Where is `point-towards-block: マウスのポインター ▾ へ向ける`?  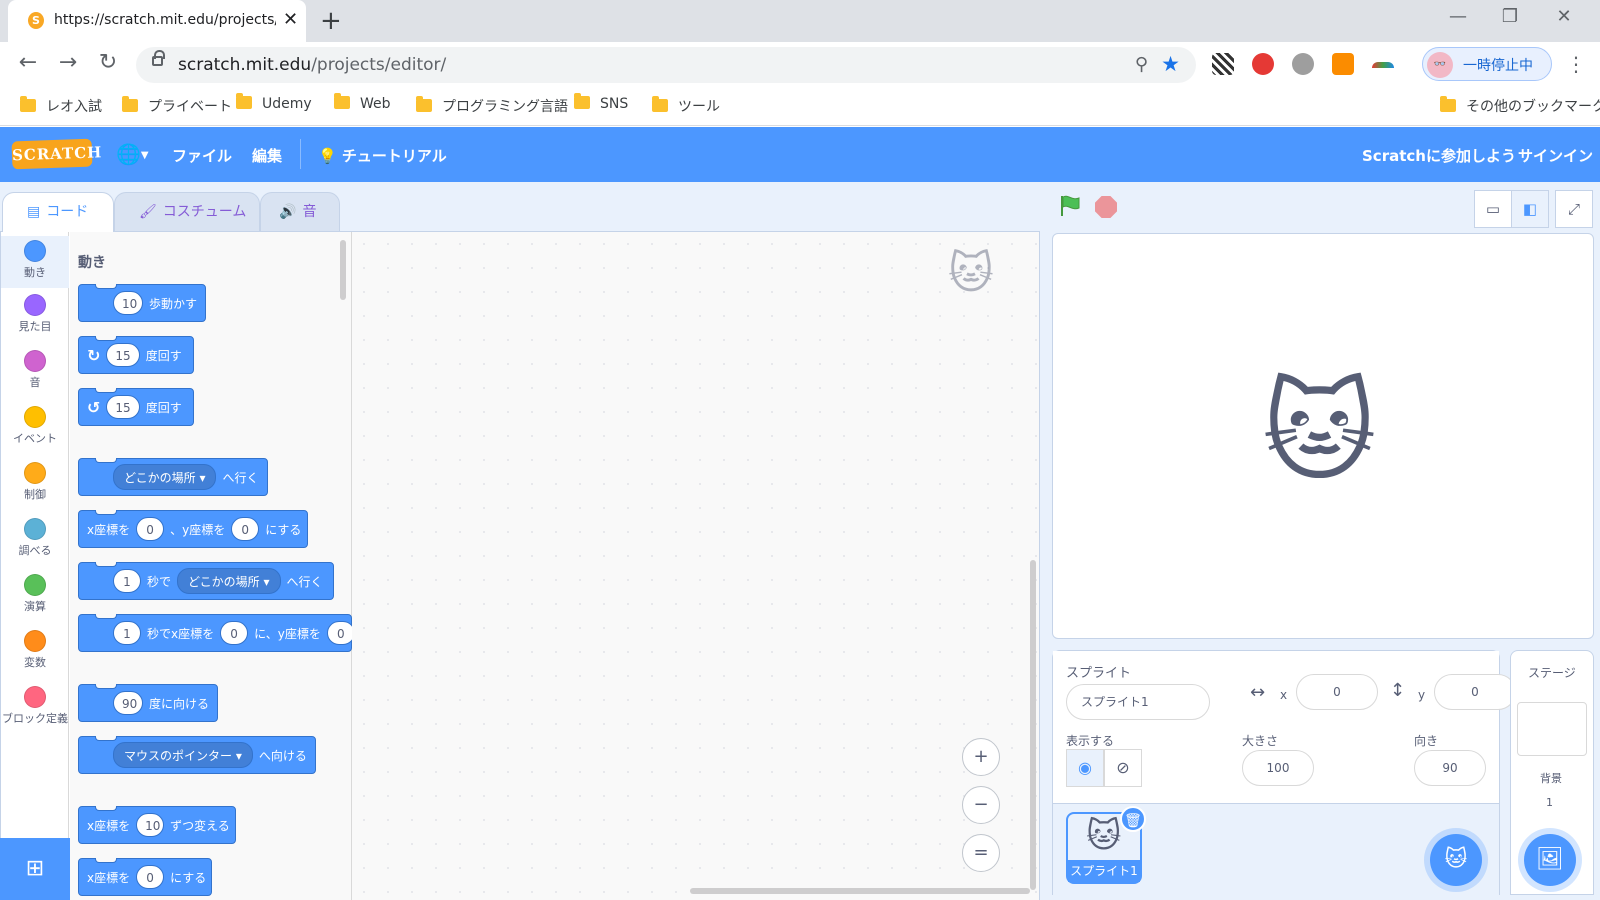 point-towards-block: マウスのポインター ▾ へ向ける is located at coordinates (197, 755).